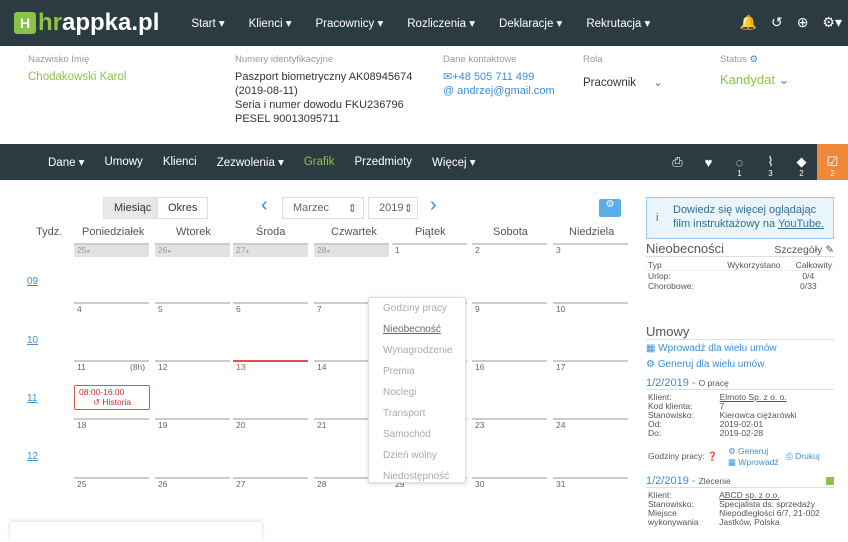  Describe the element at coordinates (417, 371) in the screenshot. I see `menu-item-premia: Premia` at that location.